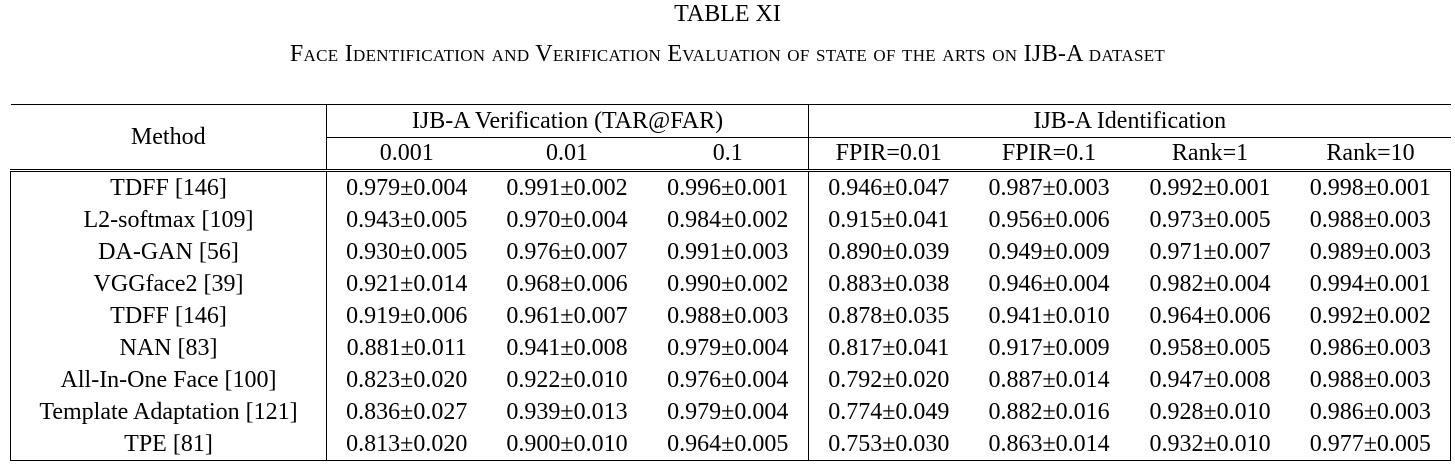  Describe the element at coordinates (407, 251) in the screenshot. I see `value-cell: 0.930±0.005` at that location.